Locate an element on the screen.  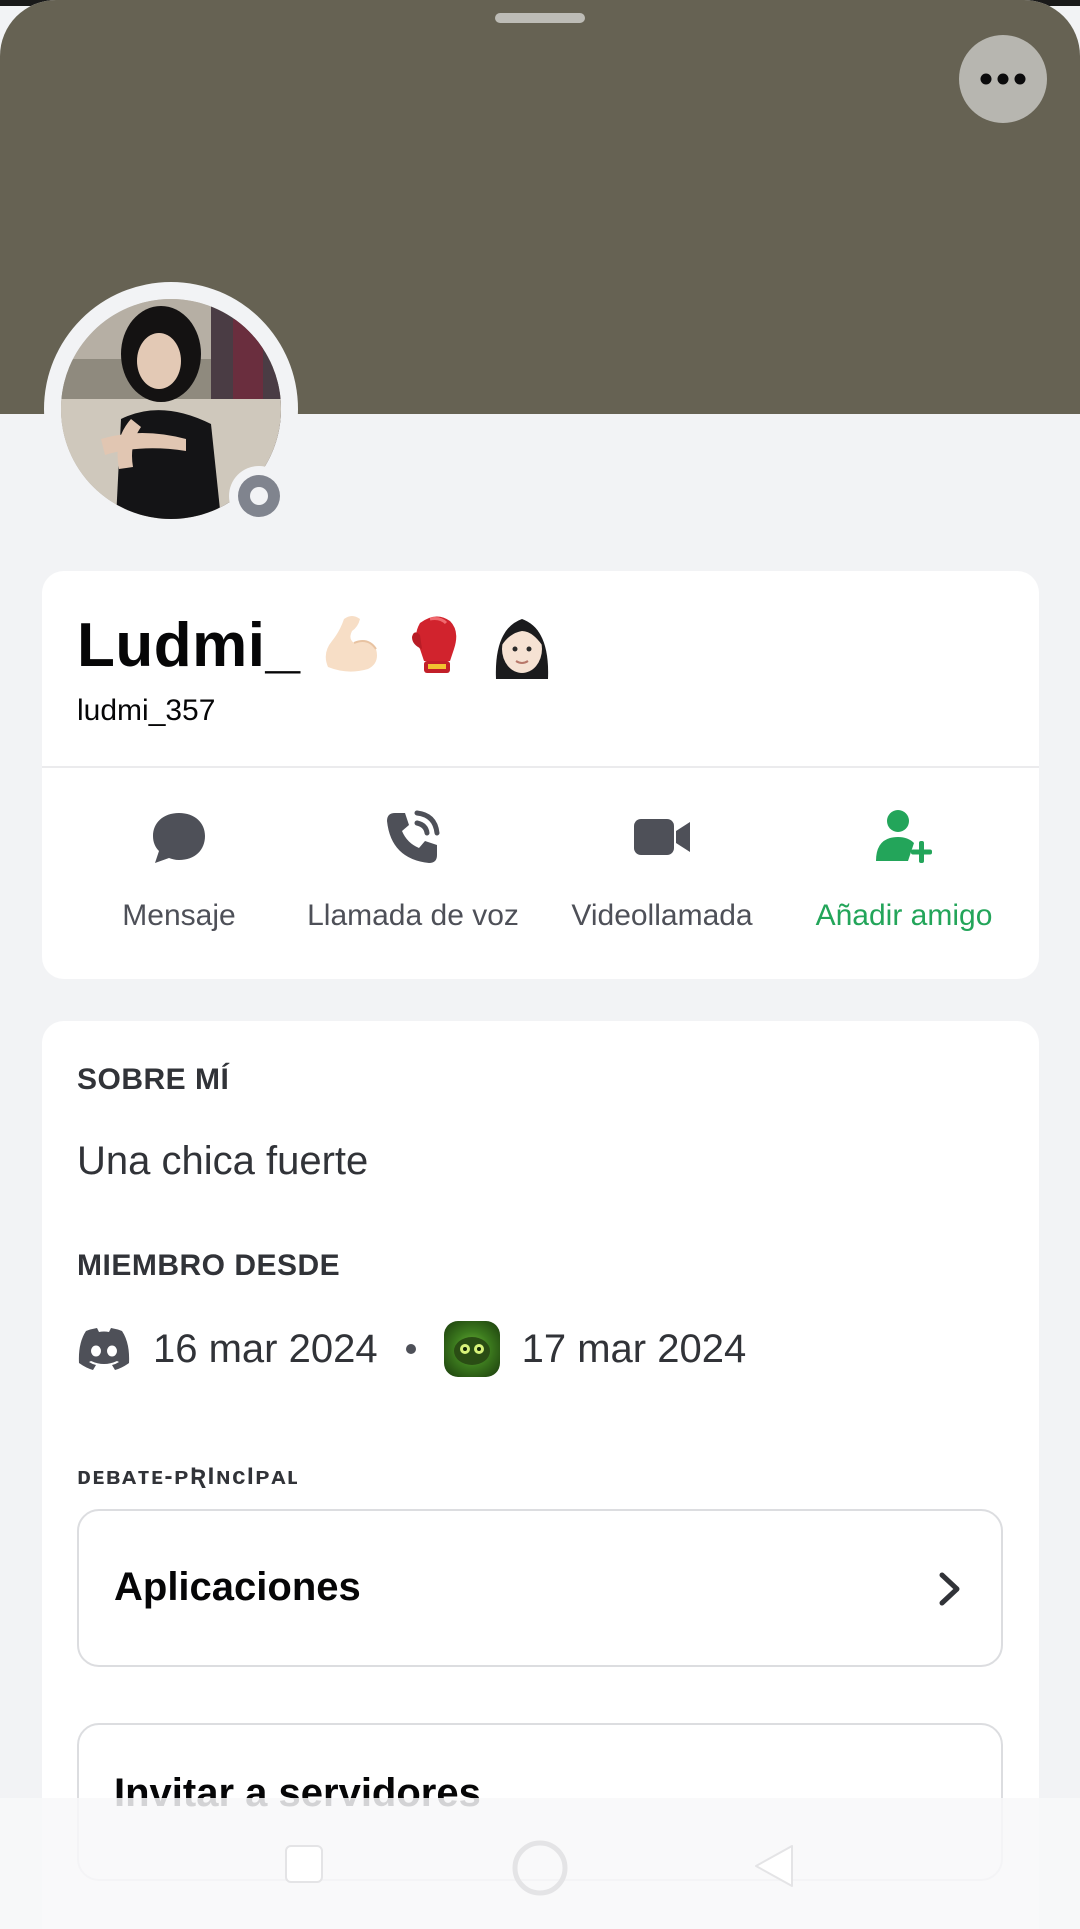
applications-row: Aplicaciones is located at coordinates (540, 1588).